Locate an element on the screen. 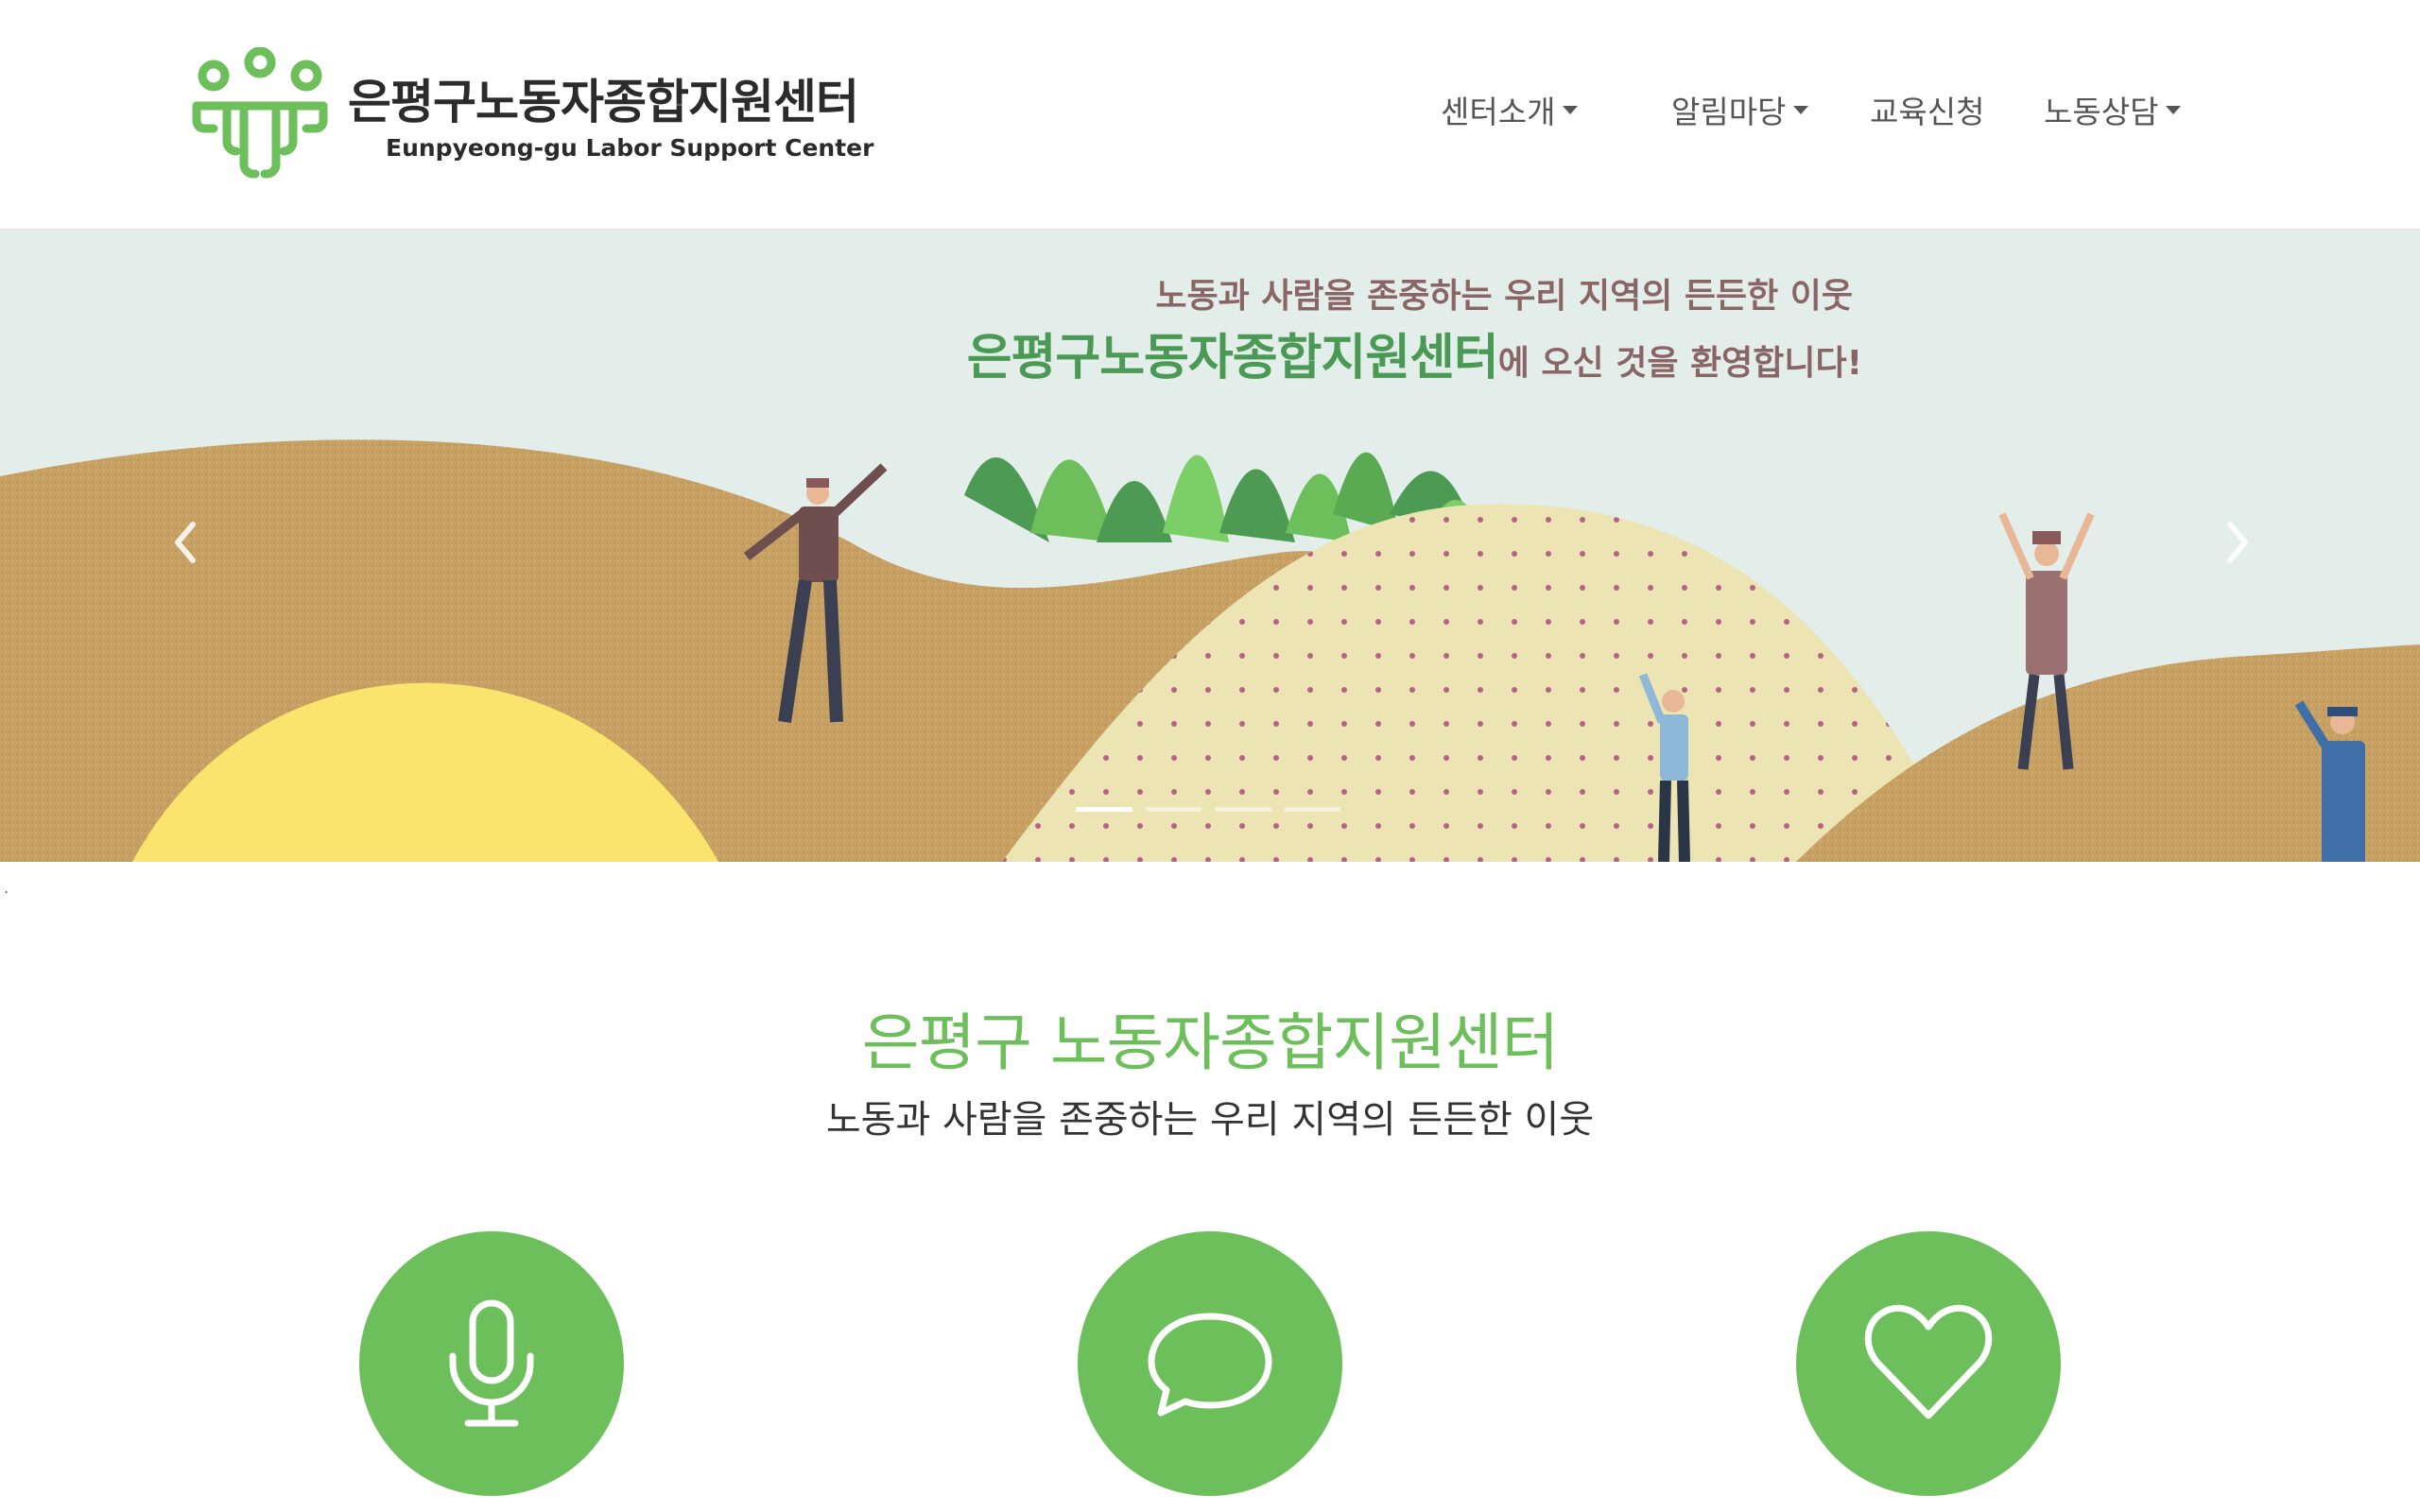  microphone-icon is located at coordinates (491, 1363).